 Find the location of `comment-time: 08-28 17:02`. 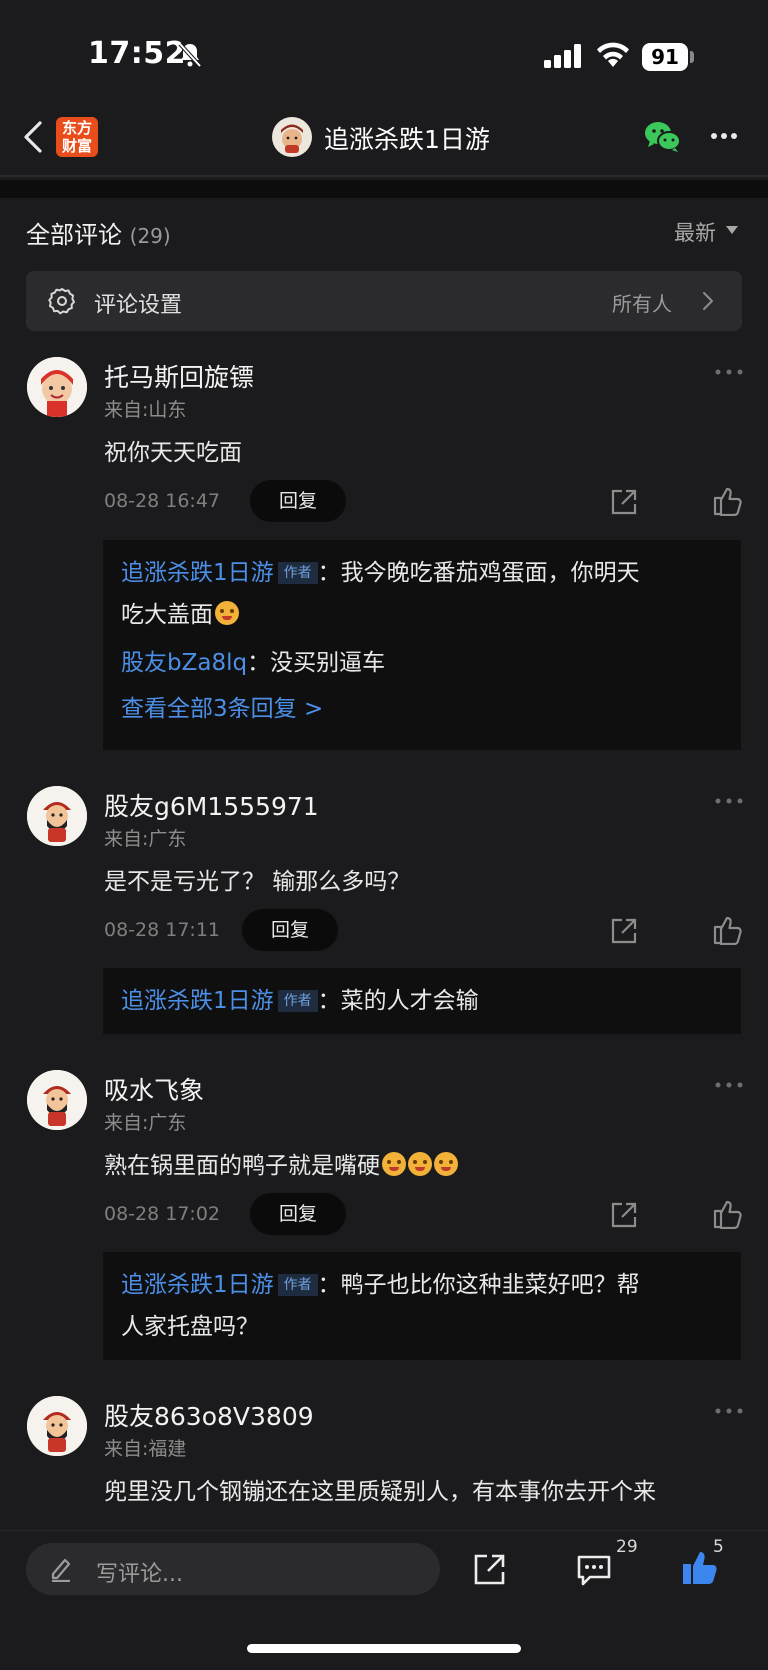

comment-time: 08-28 17:02 is located at coordinates (162, 1214).